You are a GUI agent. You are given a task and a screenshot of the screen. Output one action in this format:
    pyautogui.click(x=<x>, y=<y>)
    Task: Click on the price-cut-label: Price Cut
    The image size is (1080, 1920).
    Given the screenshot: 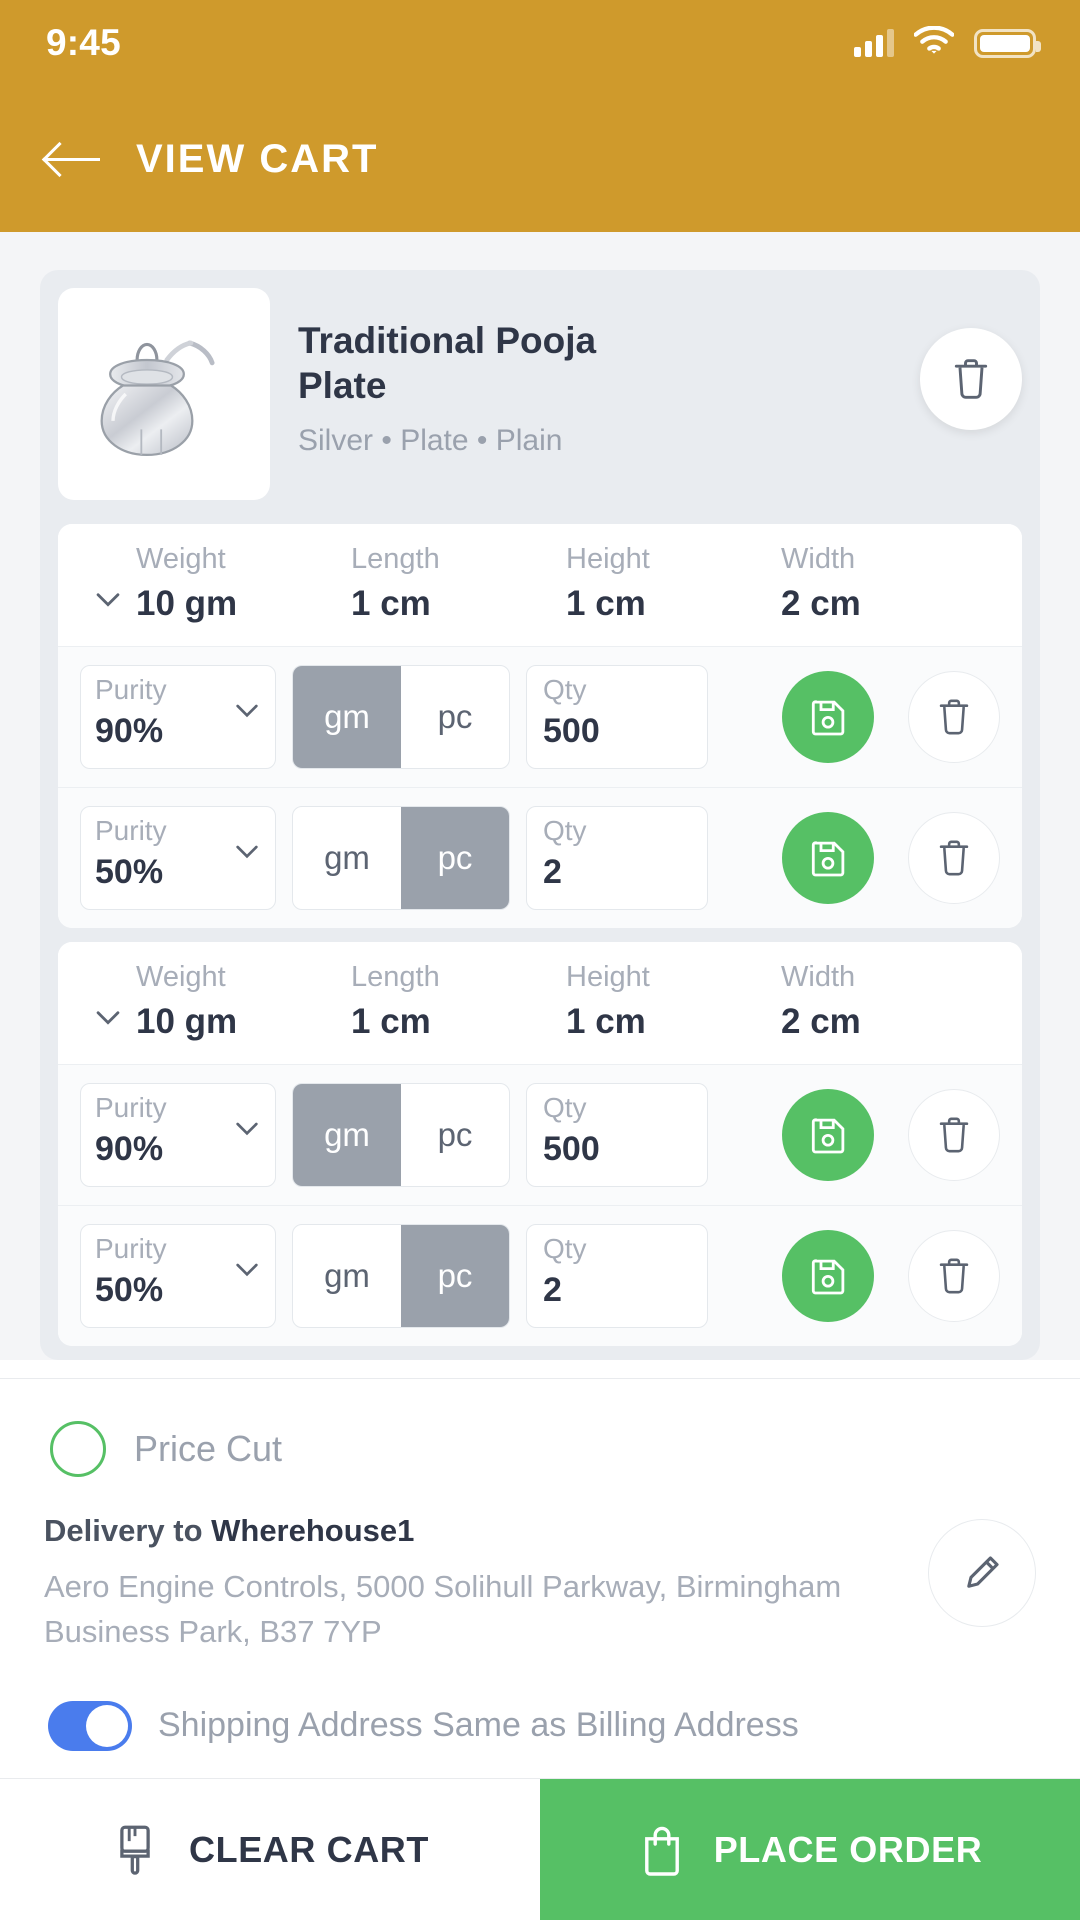 What is the action you would take?
    pyautogui.click(x=208, y=1448)
    